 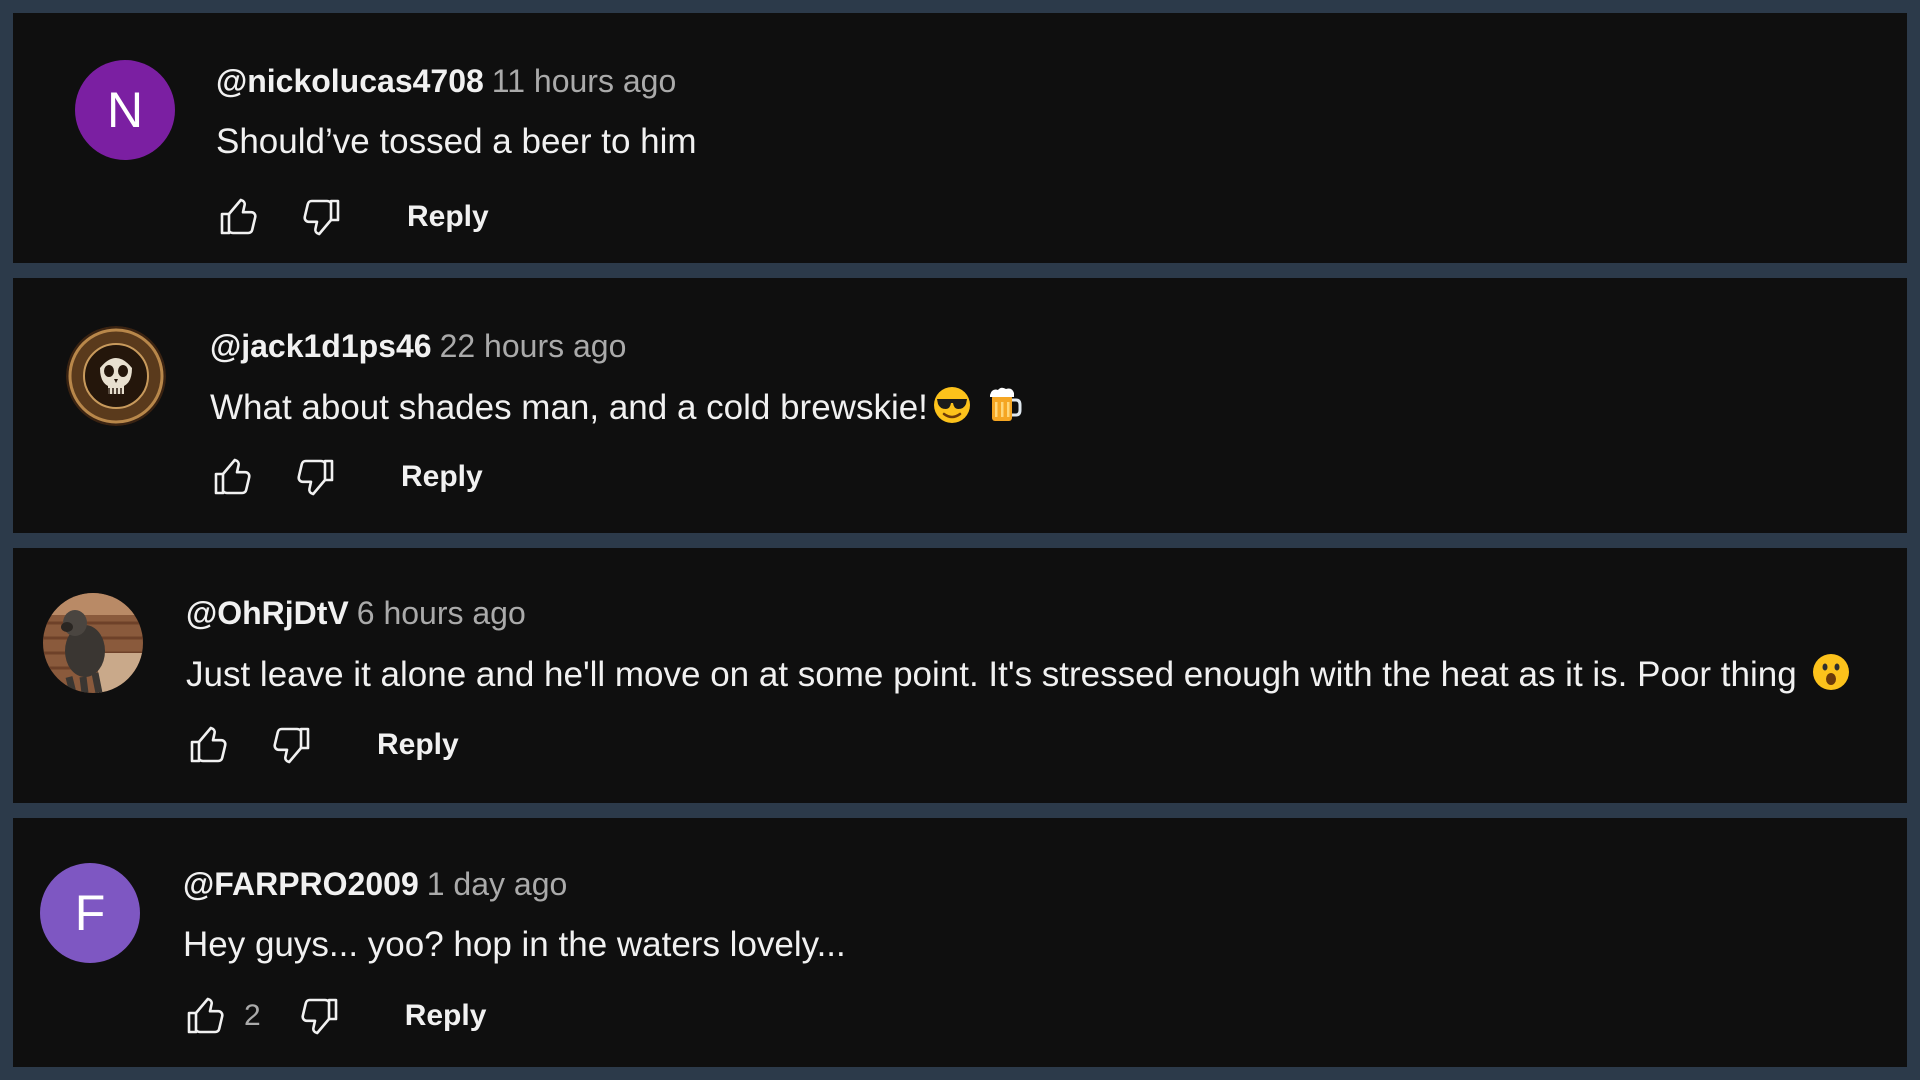 I want to click on comment-actions: 2 Reply, so click(x=333, y=1016).